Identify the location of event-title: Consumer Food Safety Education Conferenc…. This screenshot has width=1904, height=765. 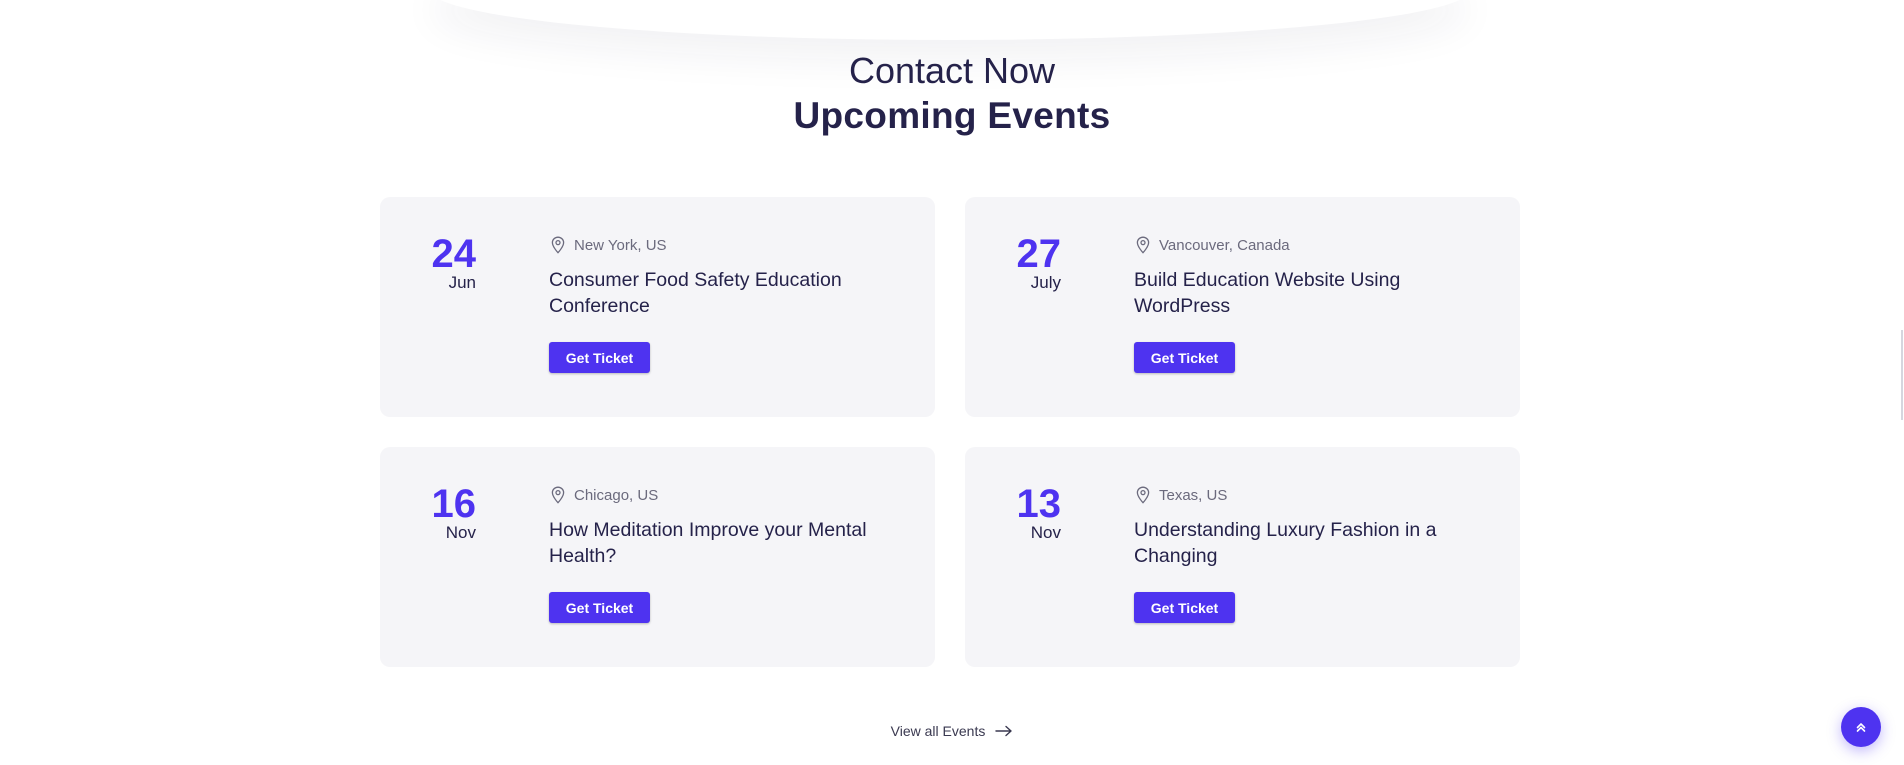
(729, 293).